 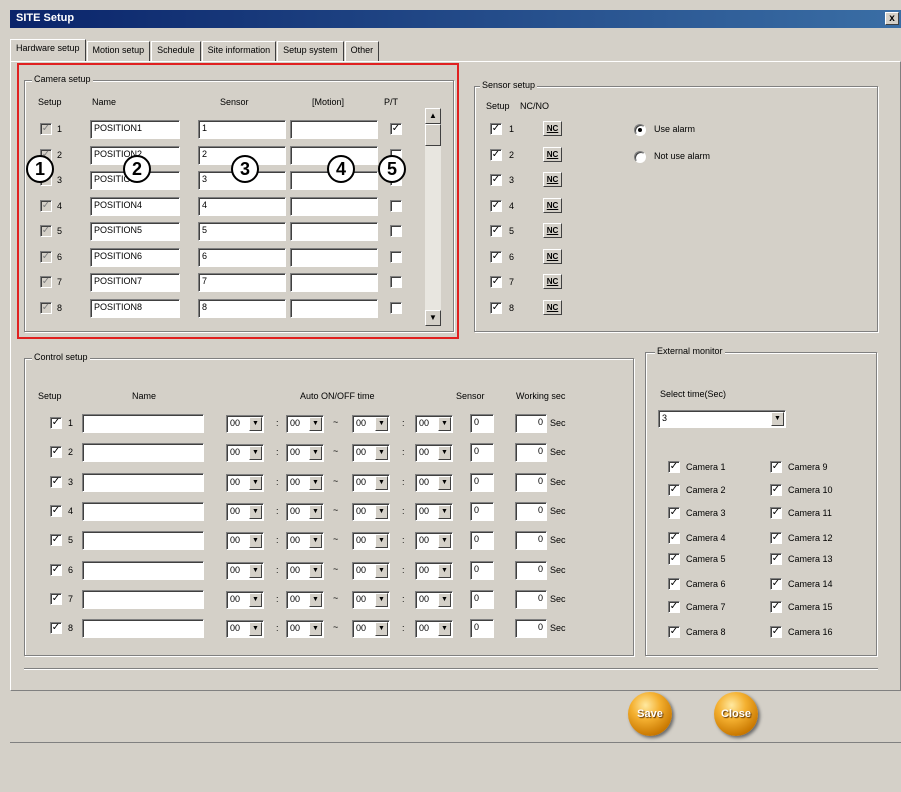 What do you see at coordinates (176, 51) in the screenshot?
I see `tab-schedule: Schedule` at bounding box center [176, 51].